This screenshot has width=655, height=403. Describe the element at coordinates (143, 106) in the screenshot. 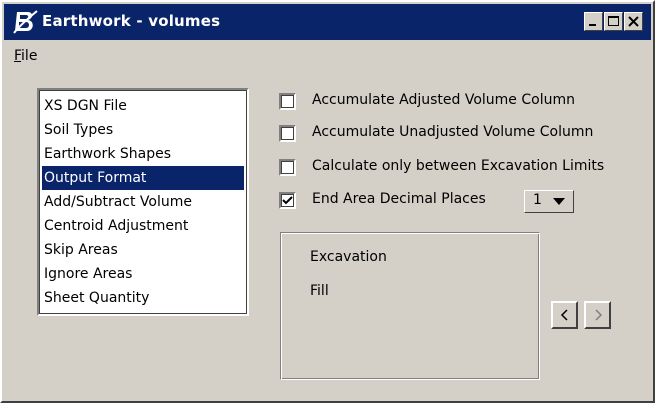

I see `list-item-xs-dgn-file: XS DGN File` at that location.